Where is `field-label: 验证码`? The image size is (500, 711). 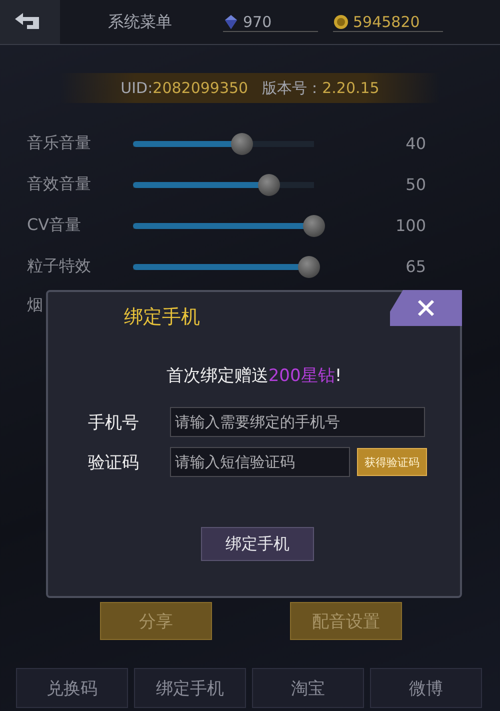 field-label: 验证码 is located at coordinates (114, 463).